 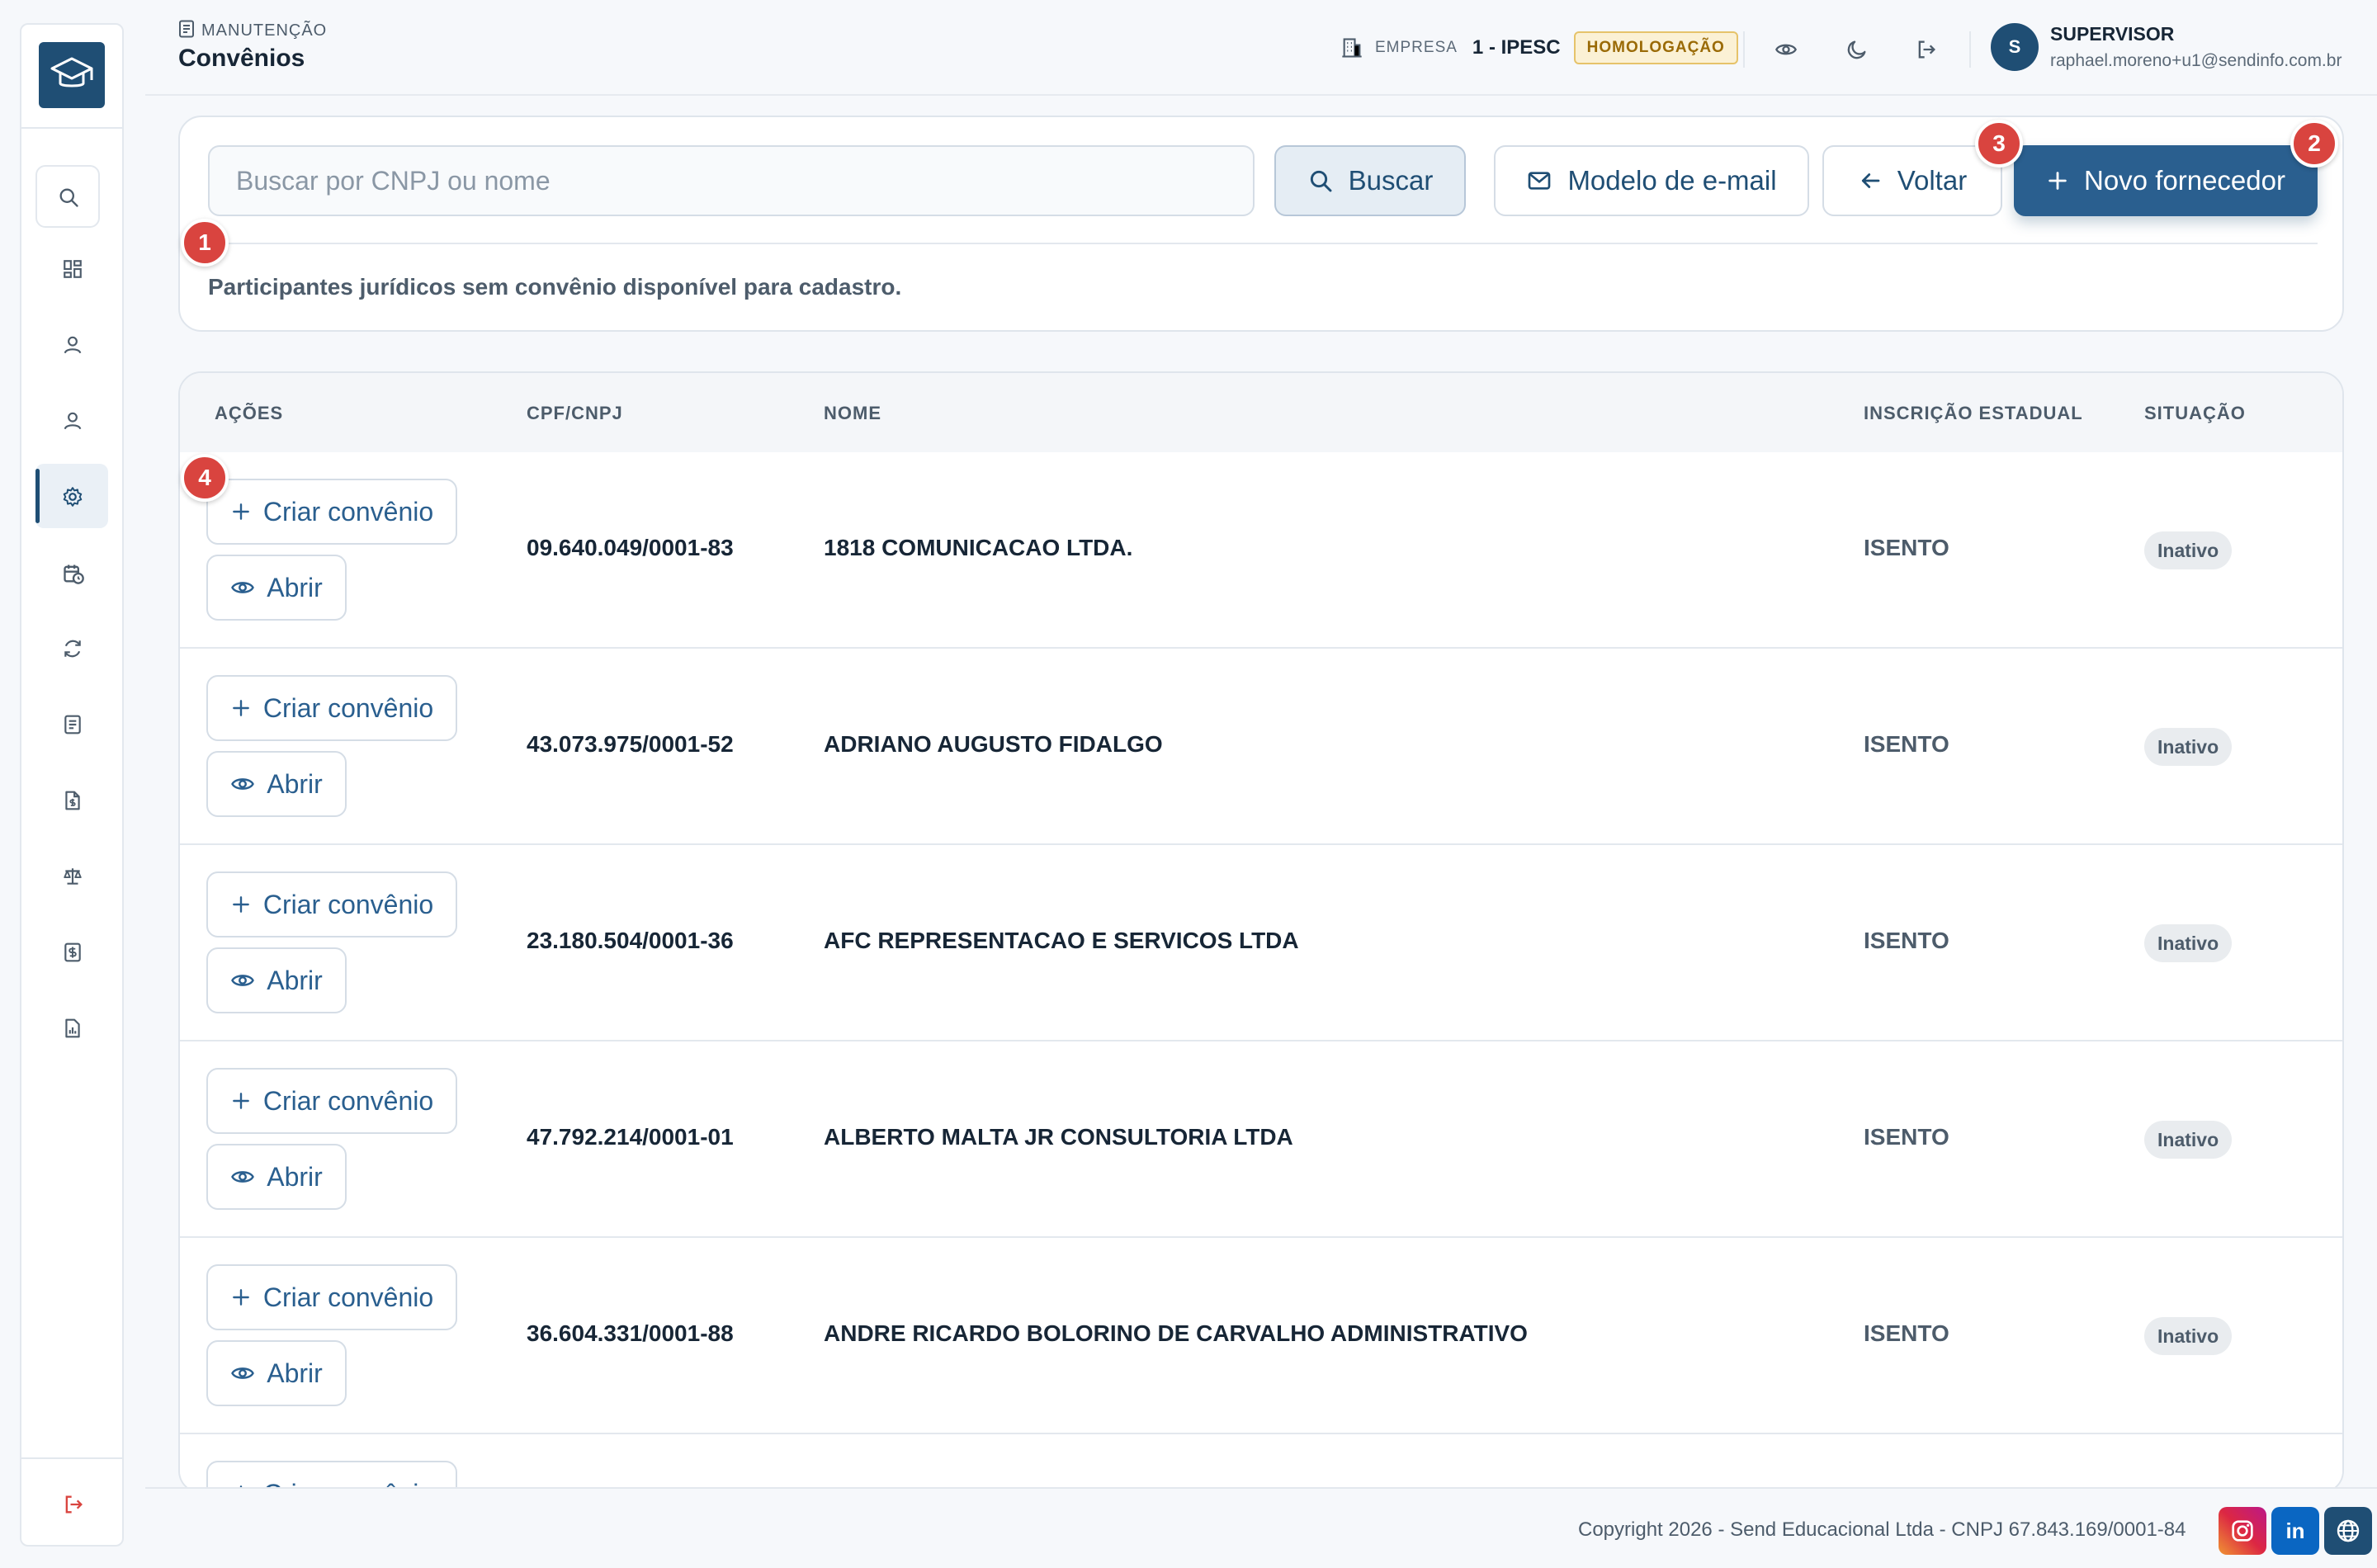 What do you see at coordinates (71, 951) in the screenshot?
I see `sidebar-item-finance` at bounding box center [71, 951].